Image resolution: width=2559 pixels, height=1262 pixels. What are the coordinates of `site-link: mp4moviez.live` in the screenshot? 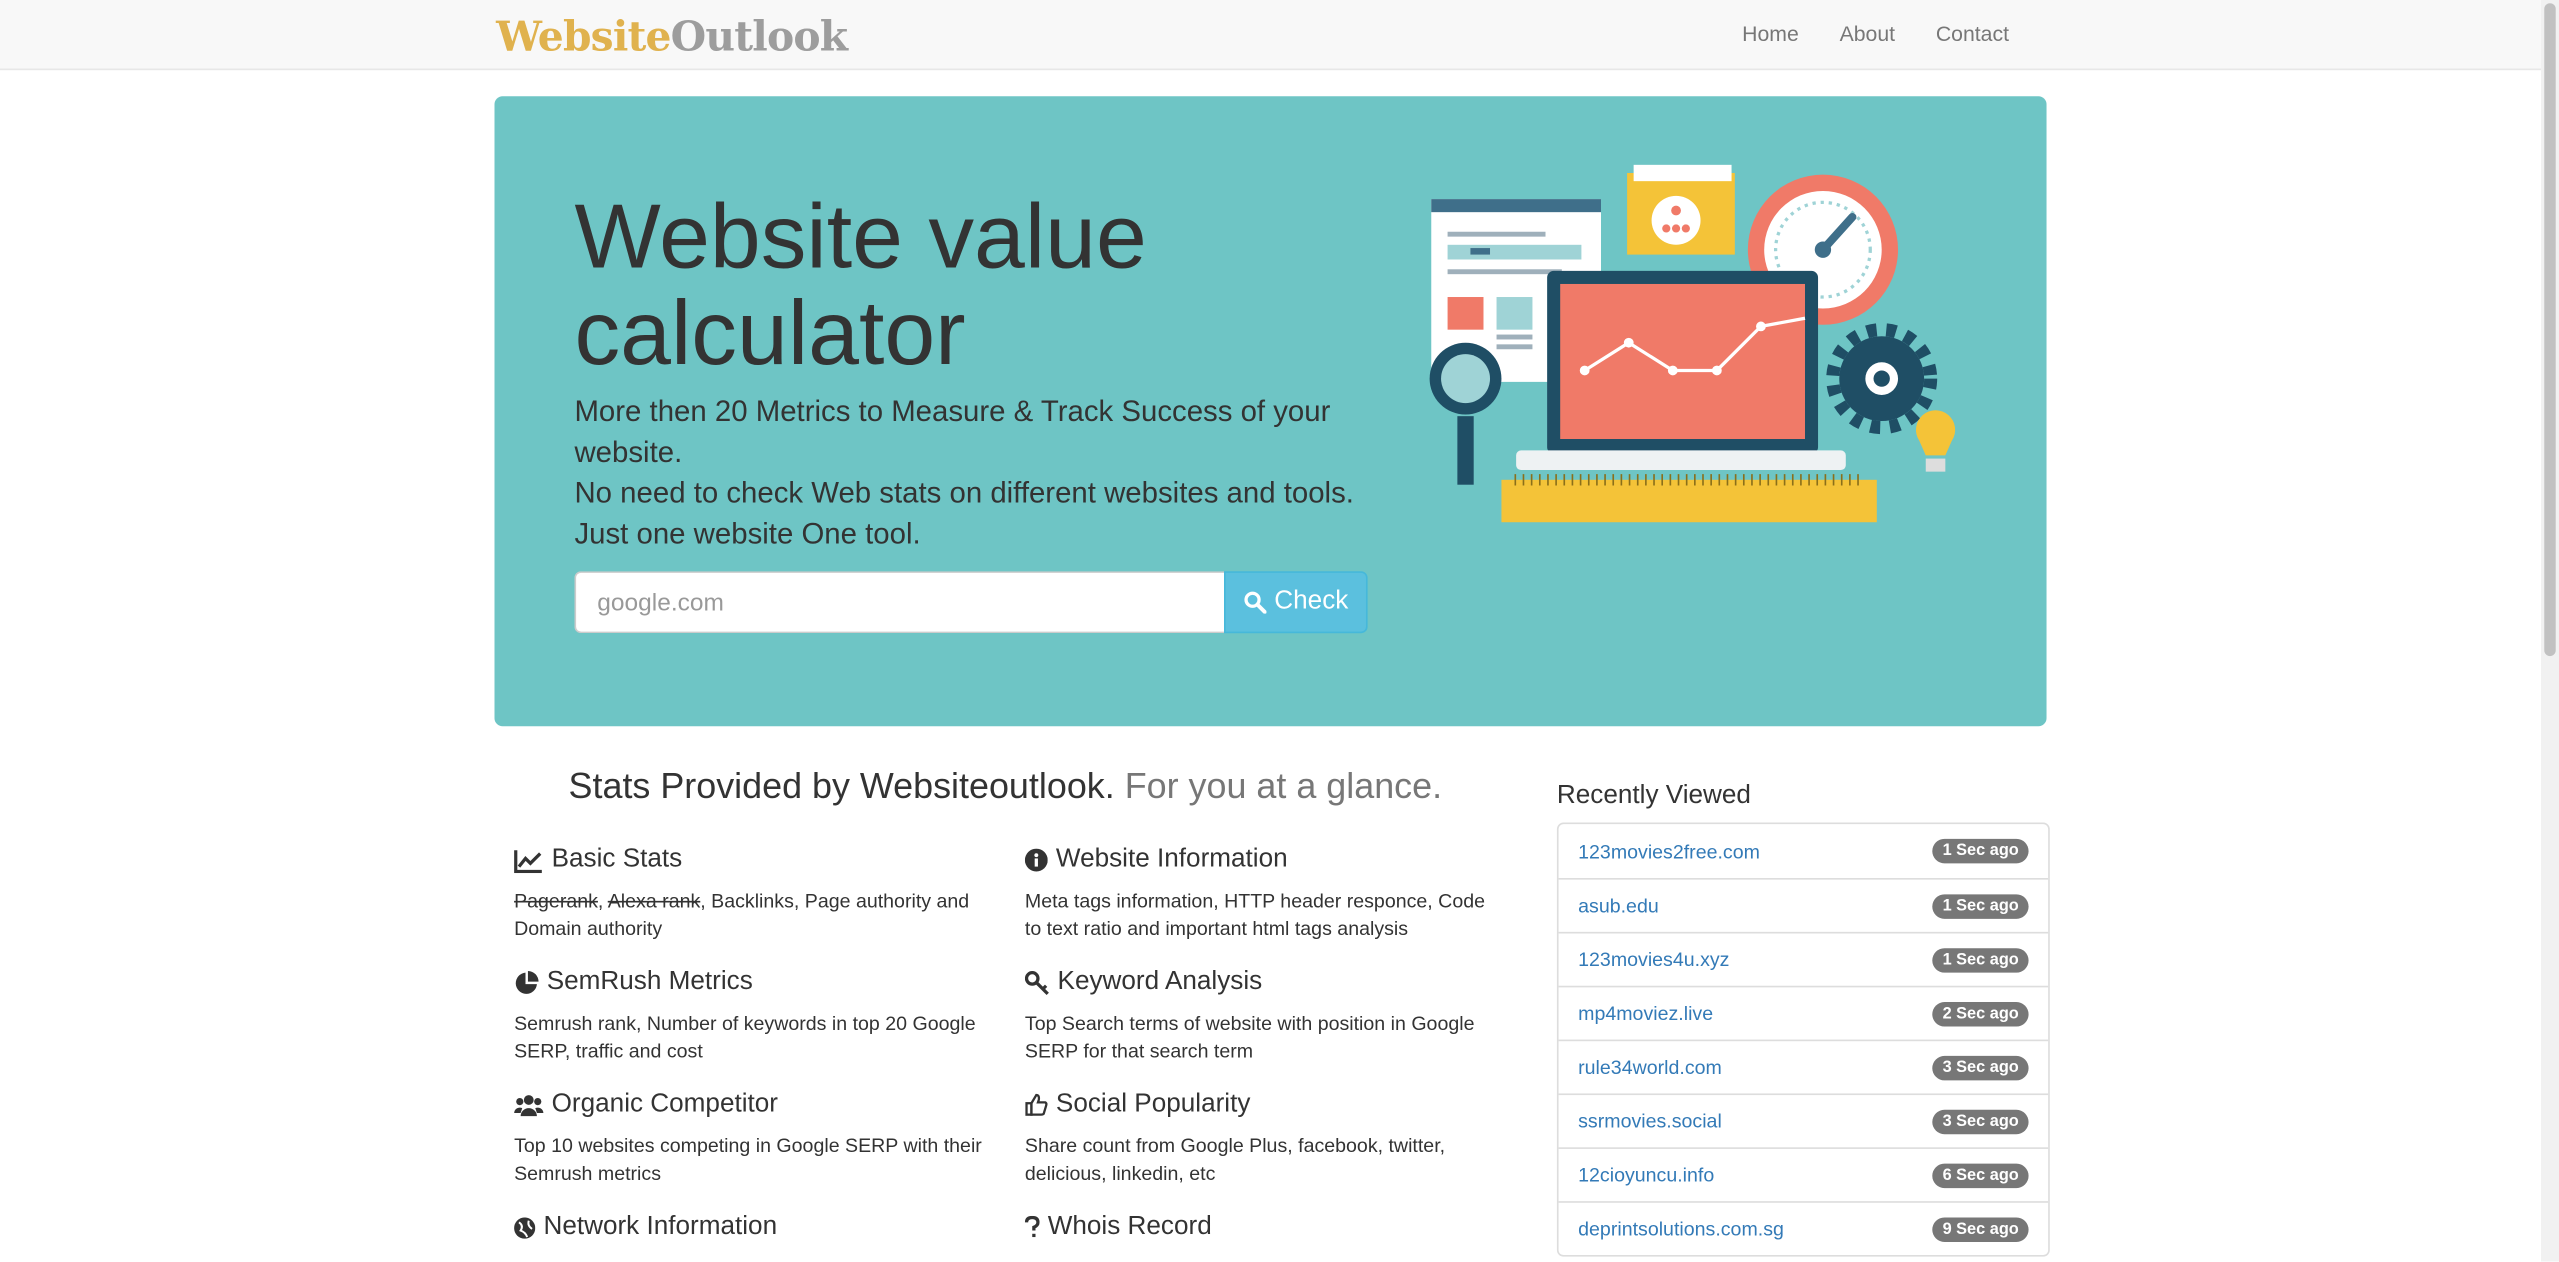 It's located at (1645, 1013).